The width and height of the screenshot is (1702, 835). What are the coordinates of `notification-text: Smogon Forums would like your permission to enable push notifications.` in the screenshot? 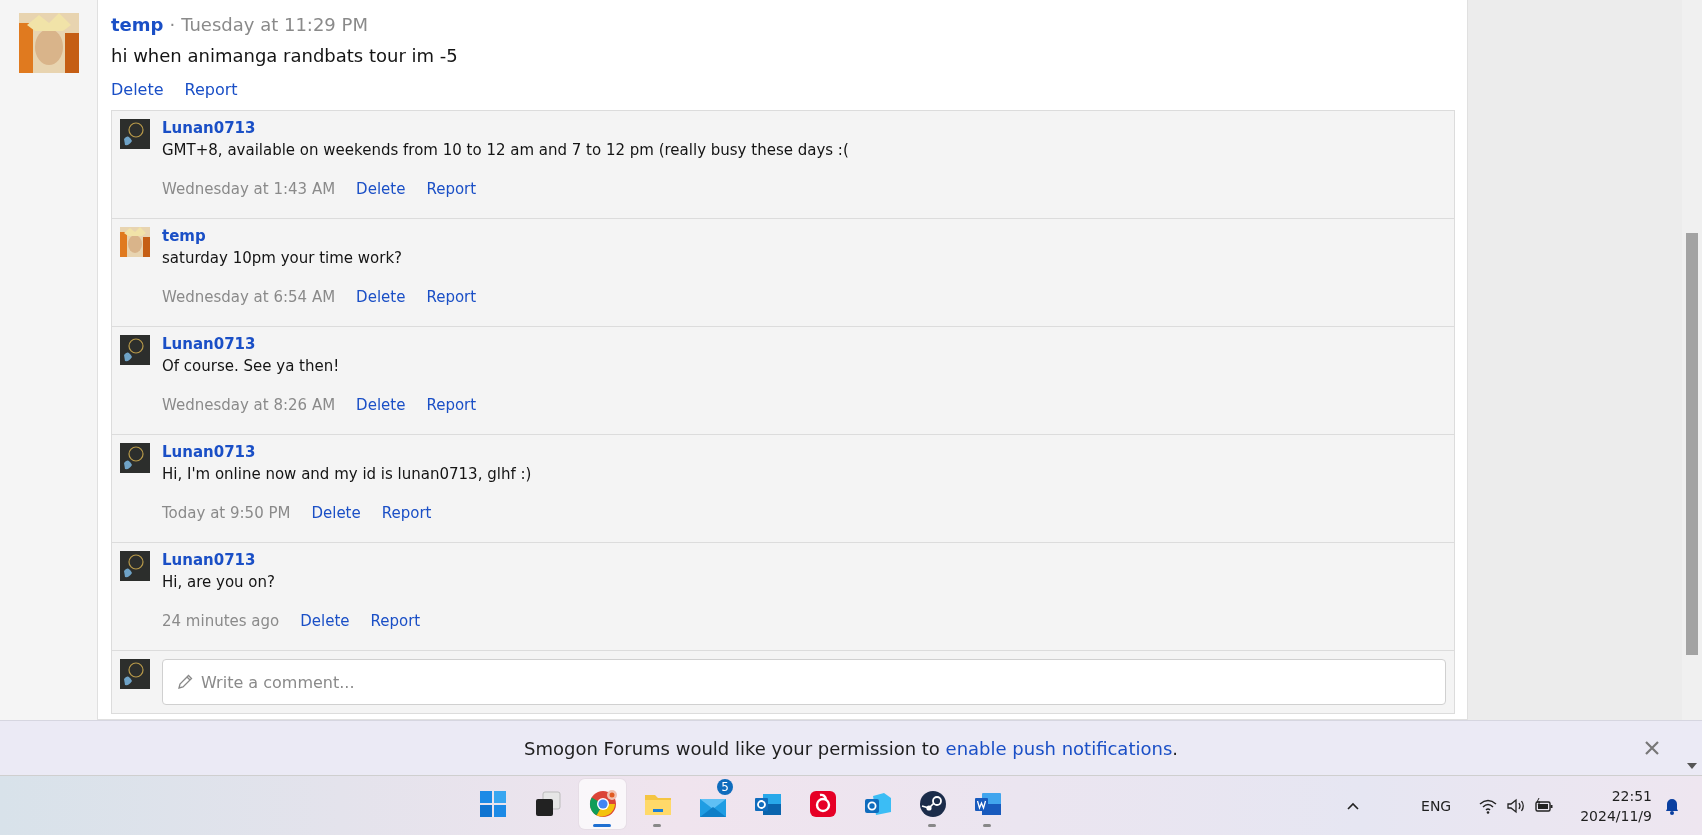 It's located at (851, 748).